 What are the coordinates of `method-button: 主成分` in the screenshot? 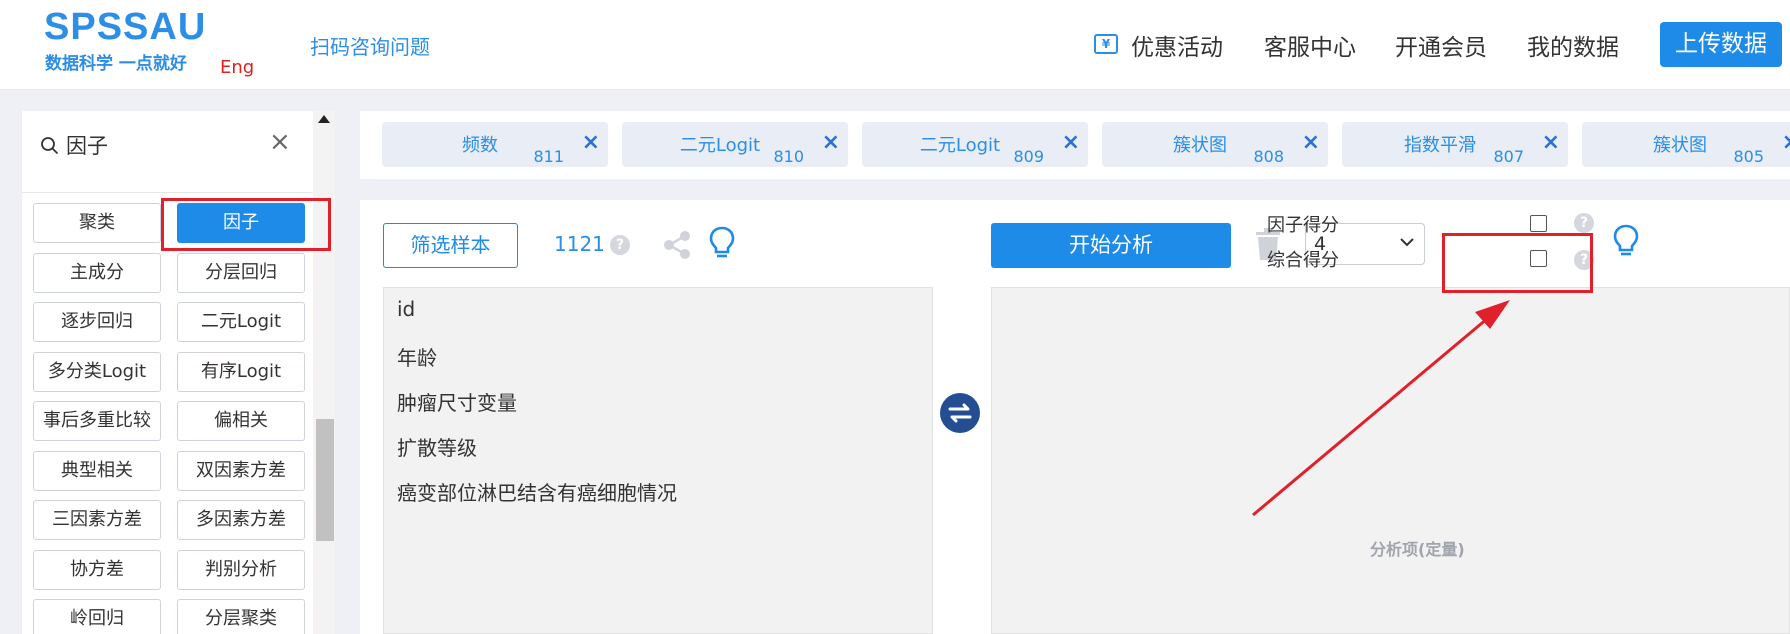 It's located at (97, 272).